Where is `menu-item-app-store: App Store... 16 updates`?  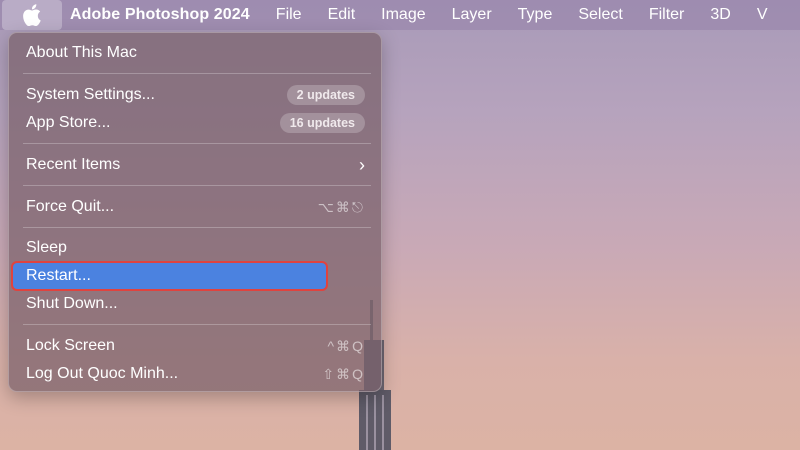 menu-item-app-store: App Store... 16 updates is located at coordinates (195, 123).